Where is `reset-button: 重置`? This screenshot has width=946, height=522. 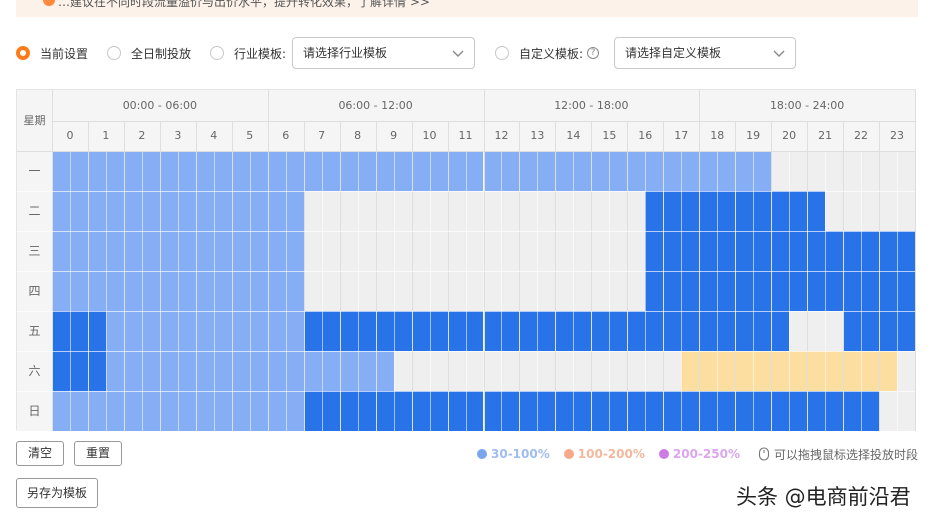 reset-button: 重置 is located at coordinates (98, 453).